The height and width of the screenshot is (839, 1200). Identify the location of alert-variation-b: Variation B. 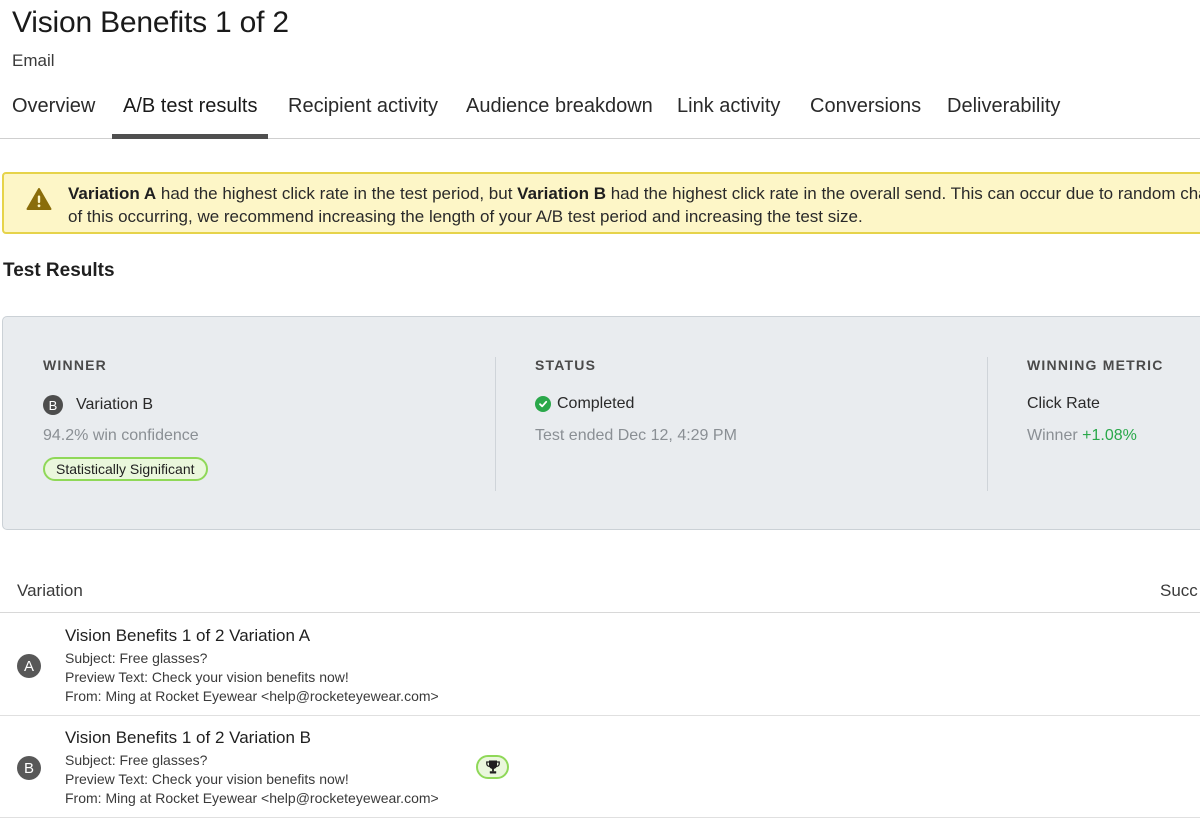
(561, 193).